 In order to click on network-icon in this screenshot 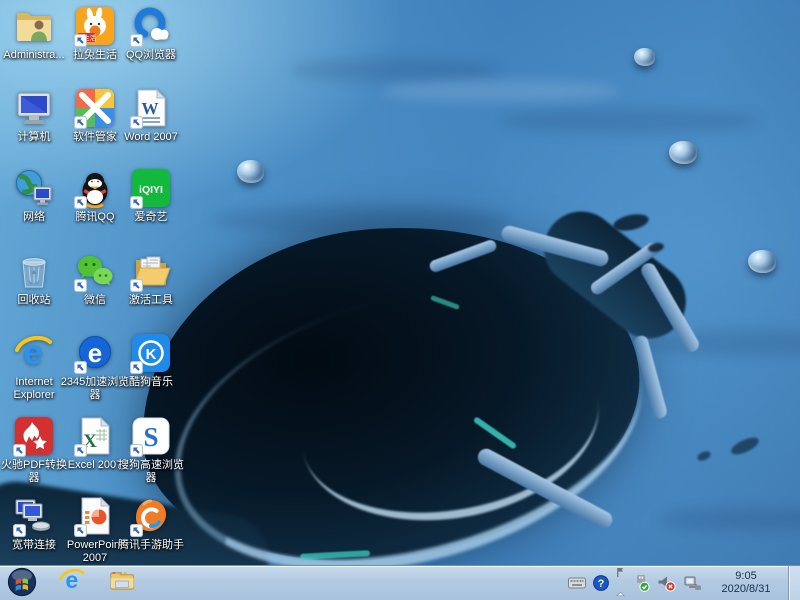, I will do `click(34, 188)`.